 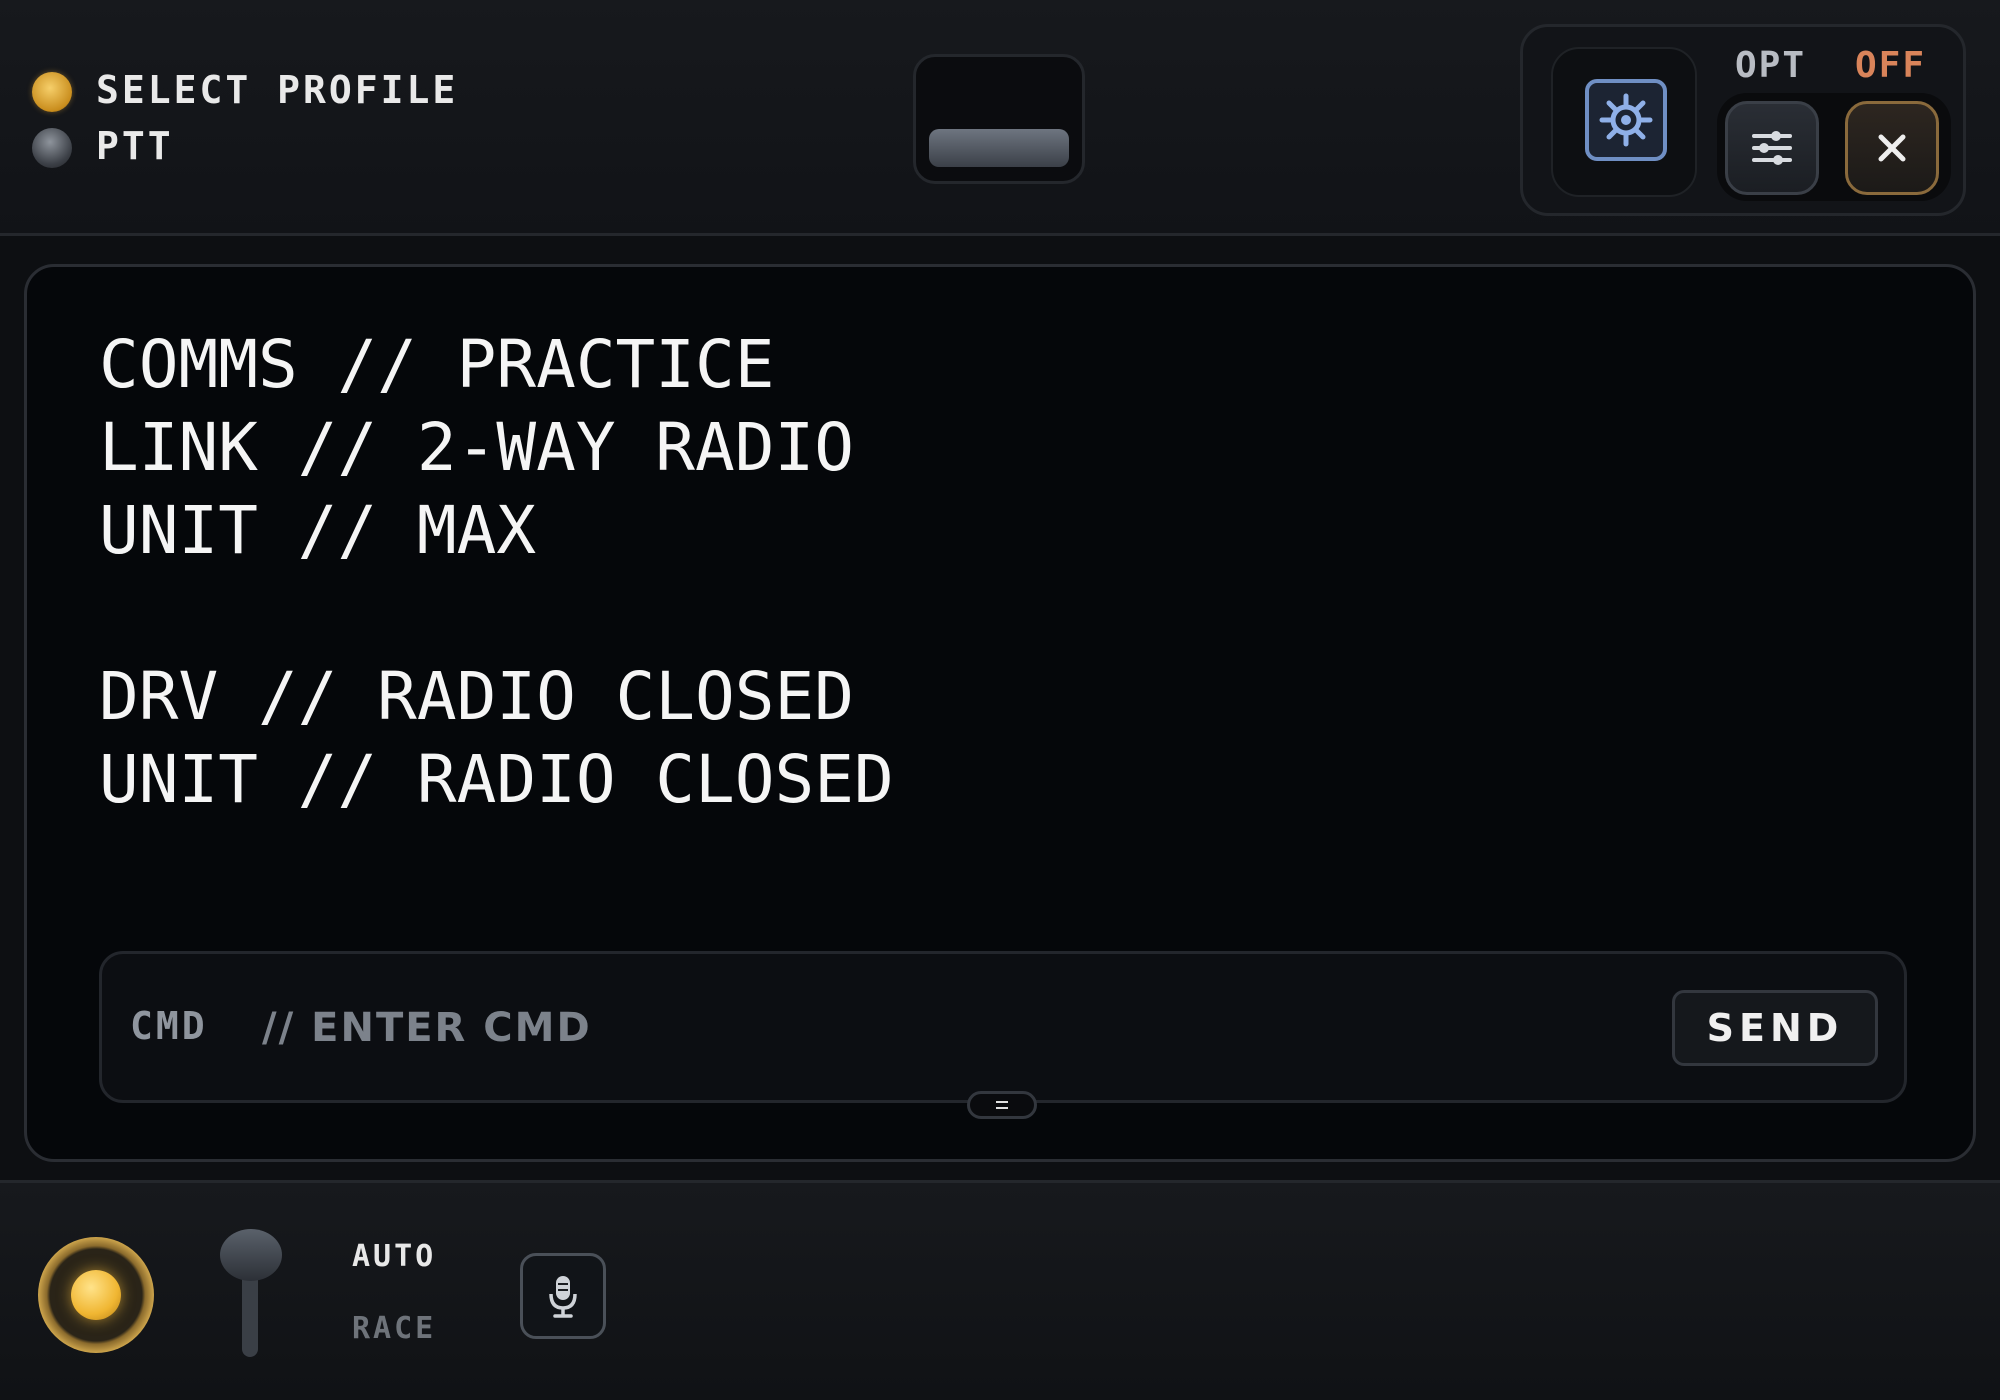 What do you see at coordinates (169, 1026) in the screenshot?
I see `cmd-label: CMD` at bounding box center [169, 1026].